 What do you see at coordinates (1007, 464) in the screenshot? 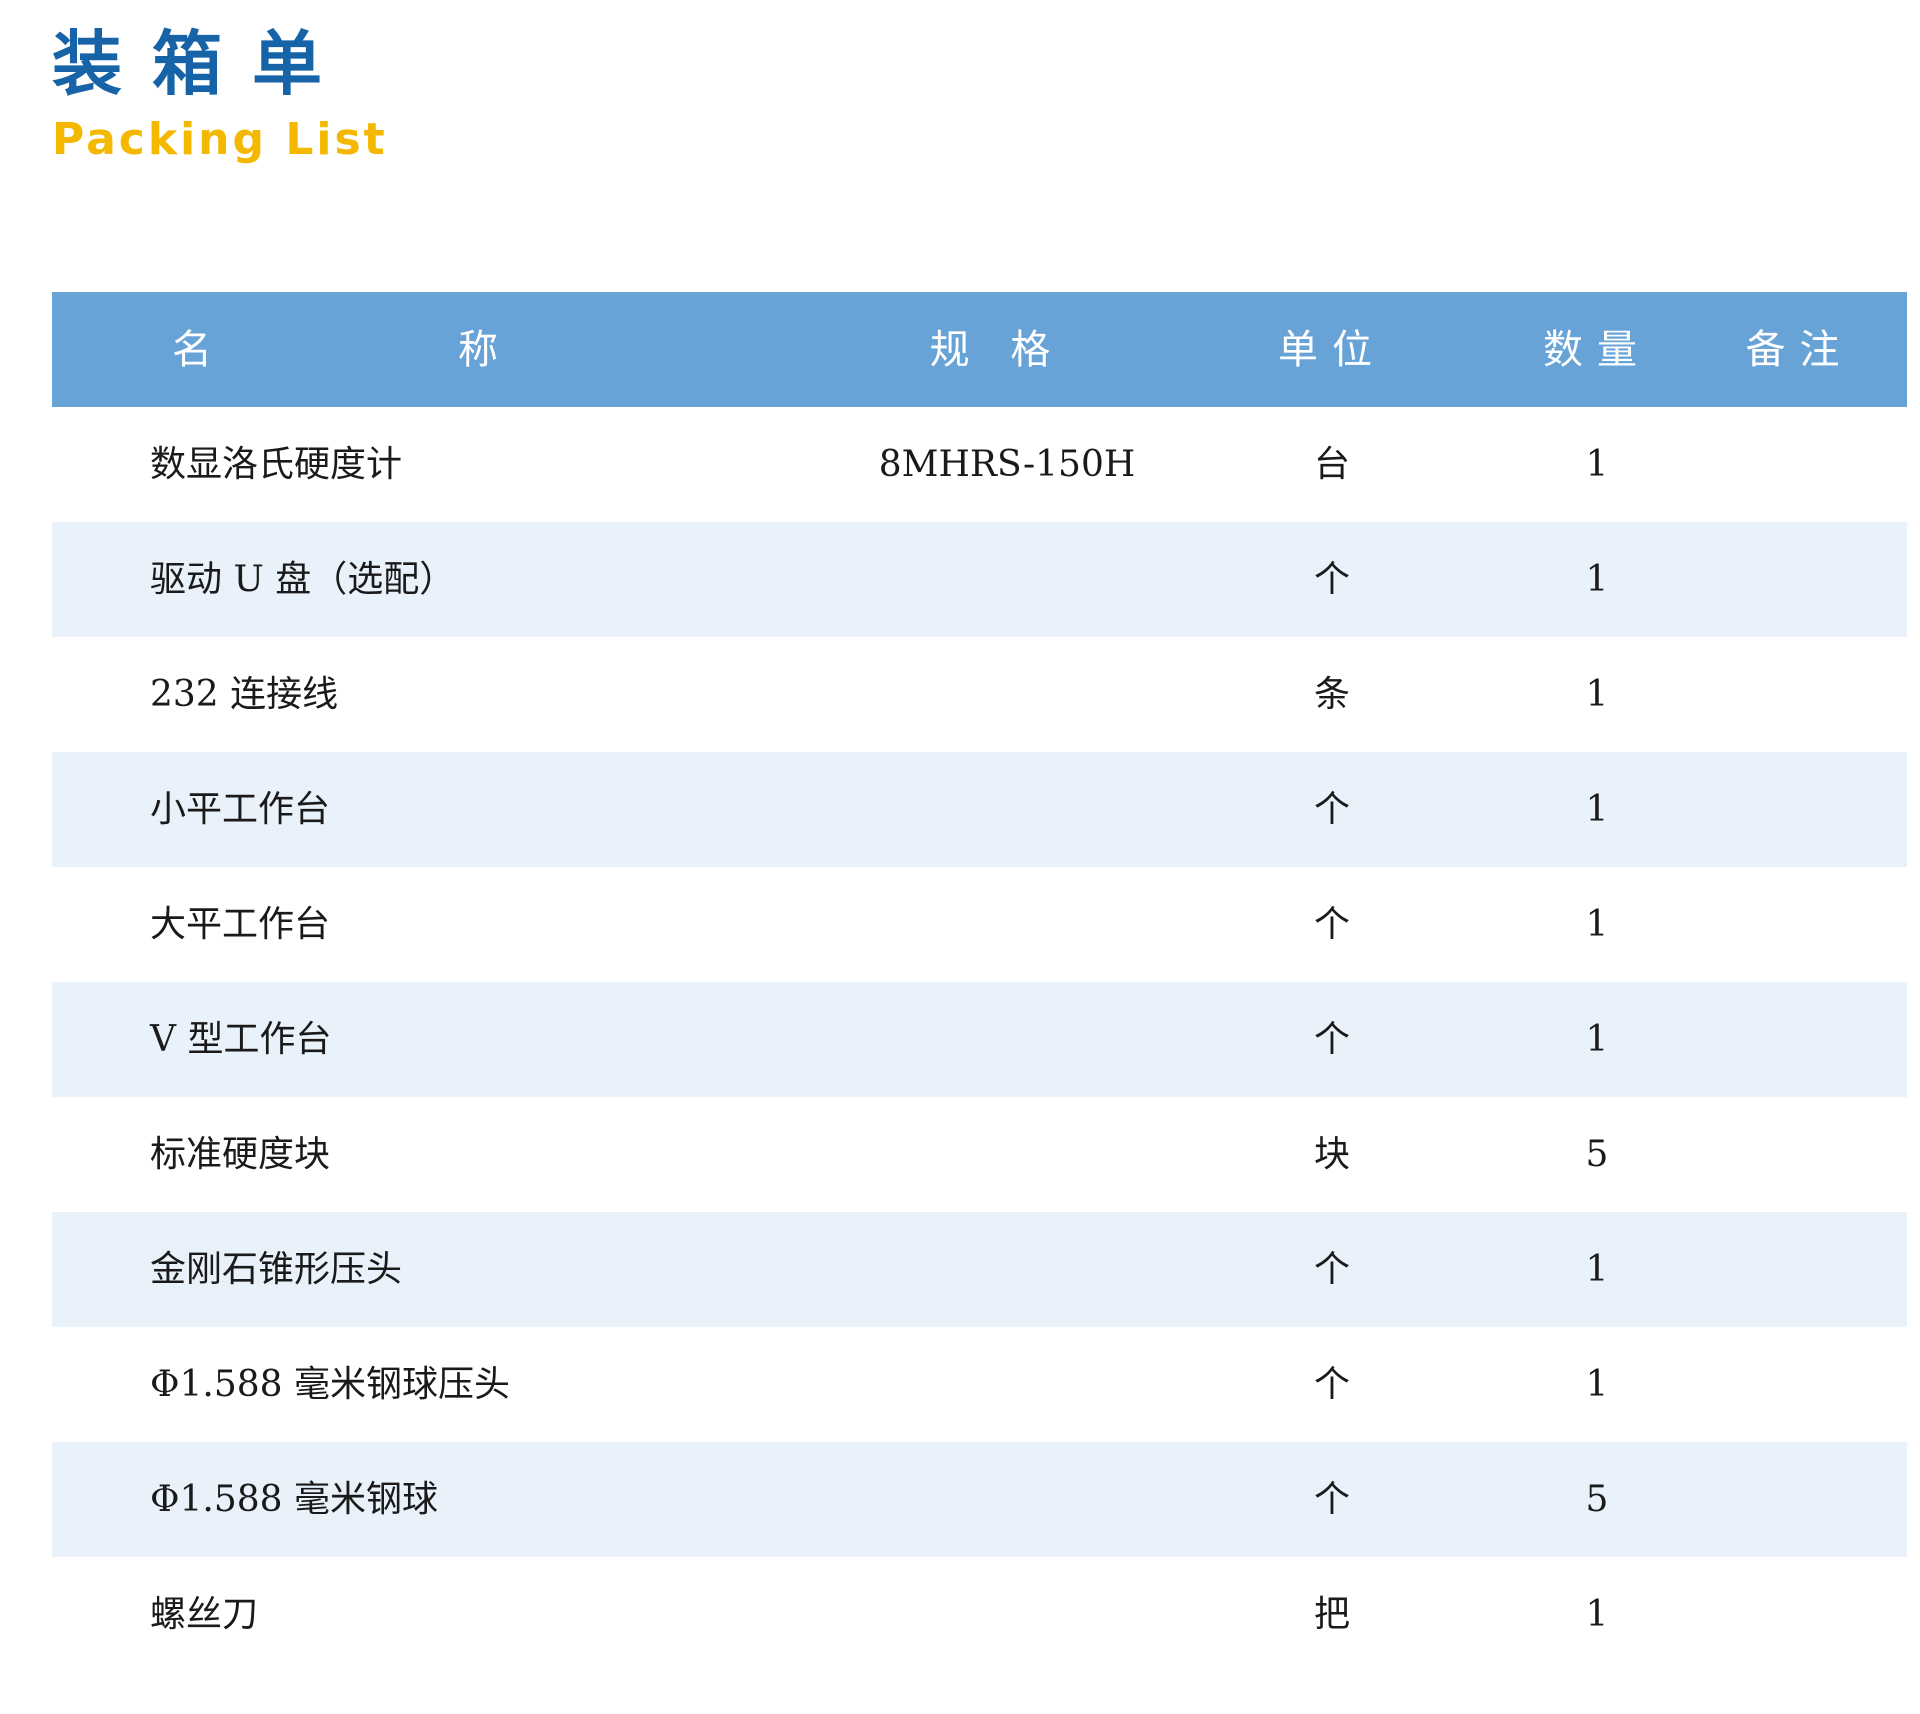
I see `cell-spec: 8MHRS-150H` at bounding box center [1007, 464].